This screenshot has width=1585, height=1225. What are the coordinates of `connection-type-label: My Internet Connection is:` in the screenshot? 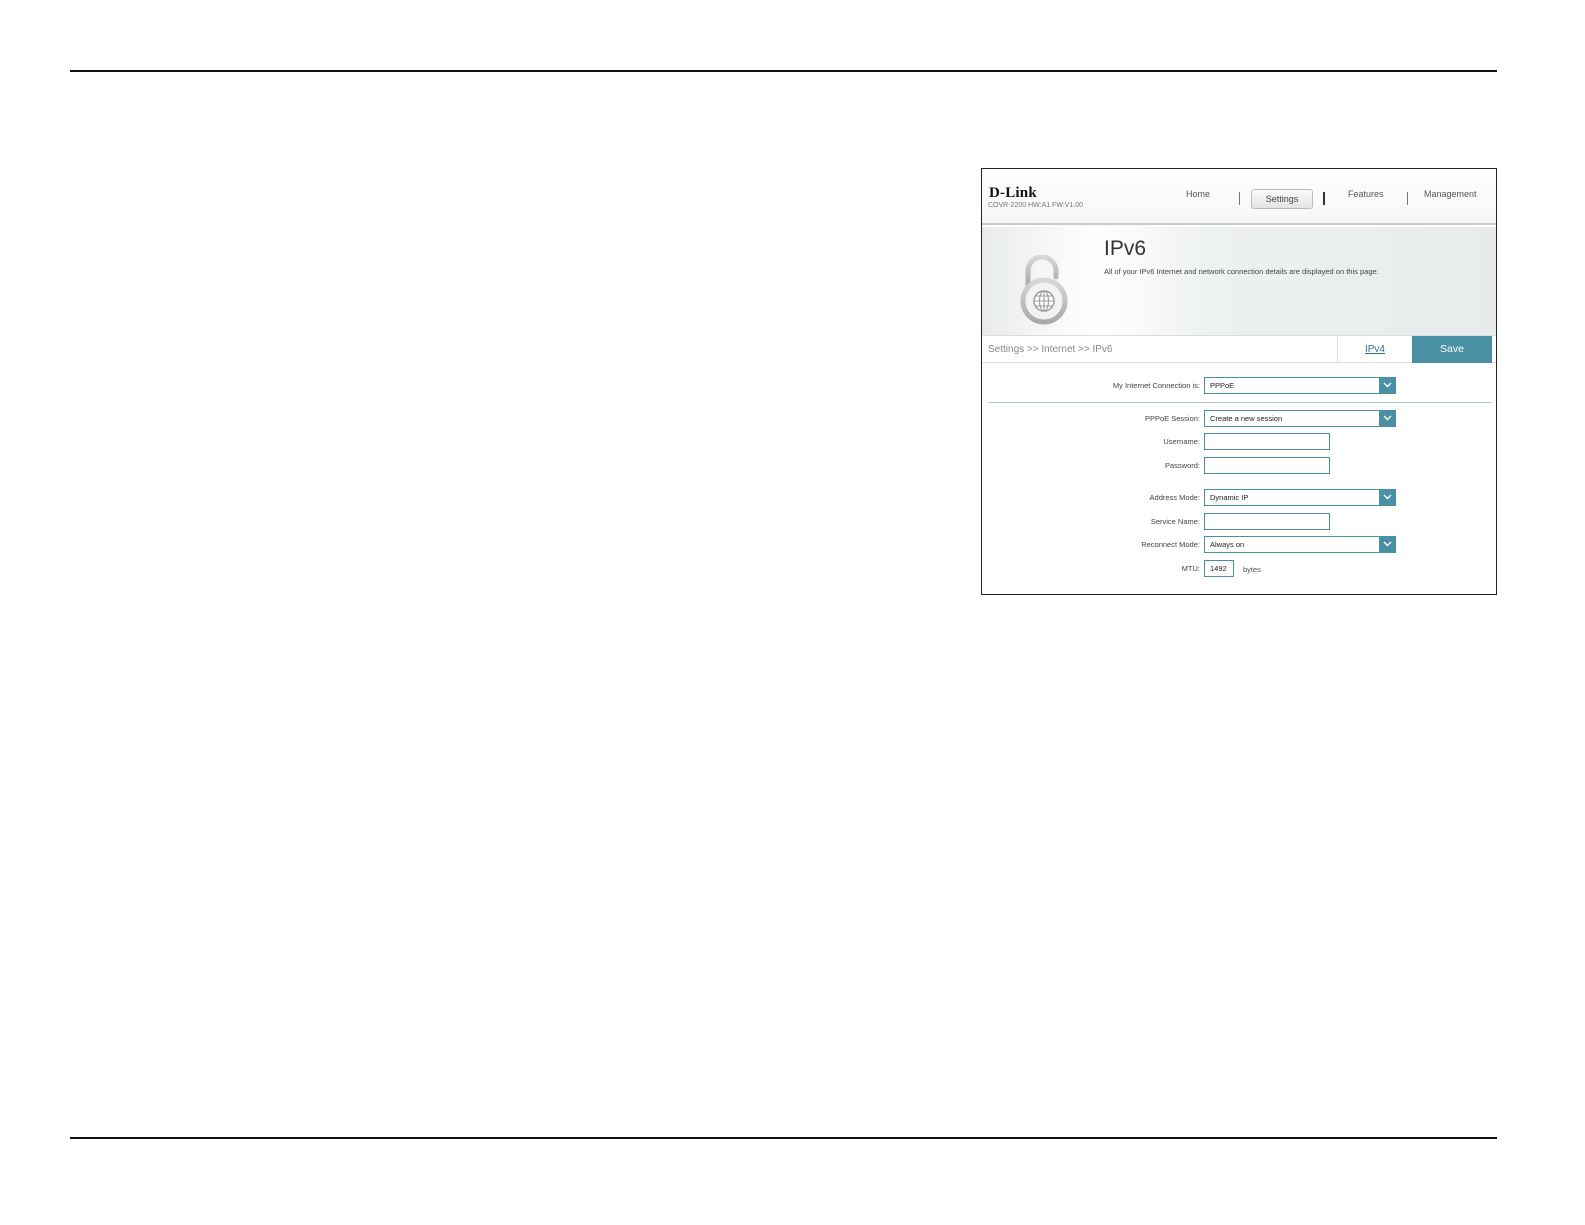 It's located at (1156, 385).